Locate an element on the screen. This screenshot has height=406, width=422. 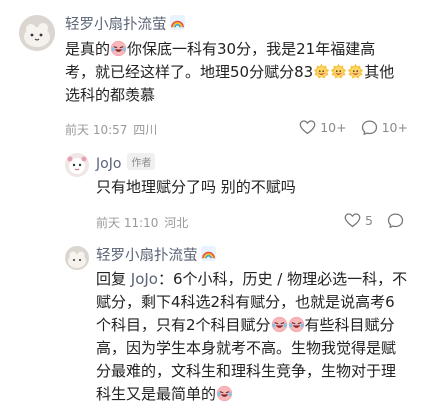
like-count: 10+ is located at coordinates (333, 127).